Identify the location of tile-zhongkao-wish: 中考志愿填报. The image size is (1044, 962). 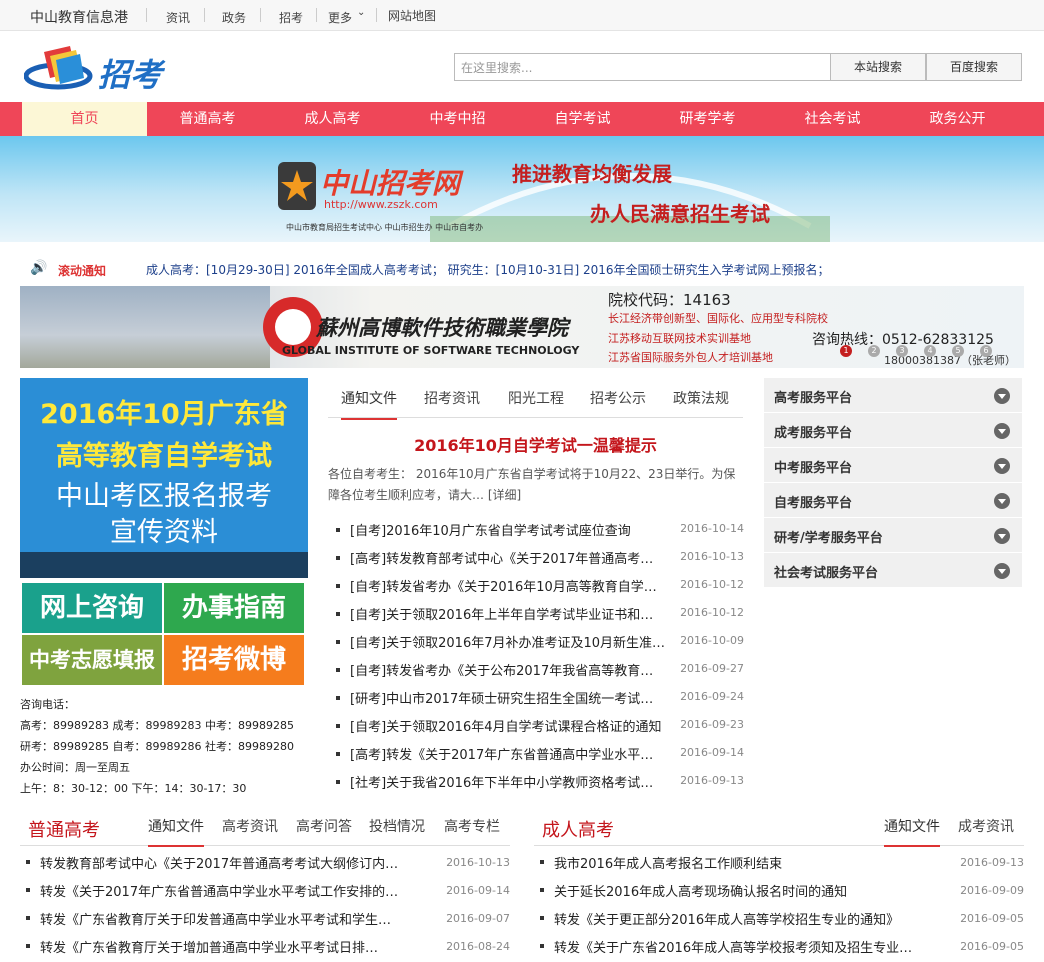
(92, 660).